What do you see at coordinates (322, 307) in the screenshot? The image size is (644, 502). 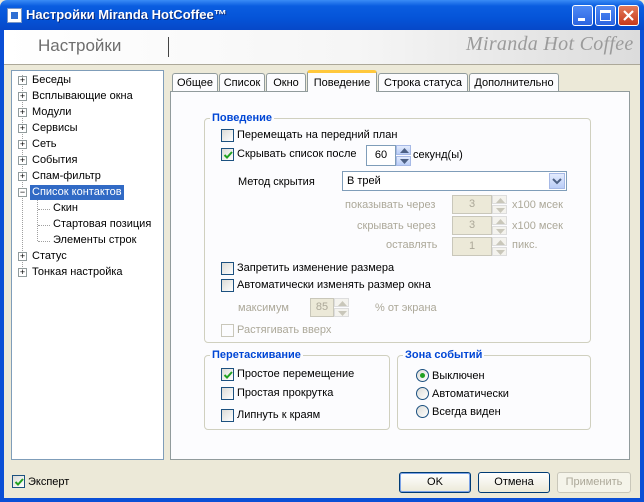 I see `max-input: 85` at bounding box center [322, 307].